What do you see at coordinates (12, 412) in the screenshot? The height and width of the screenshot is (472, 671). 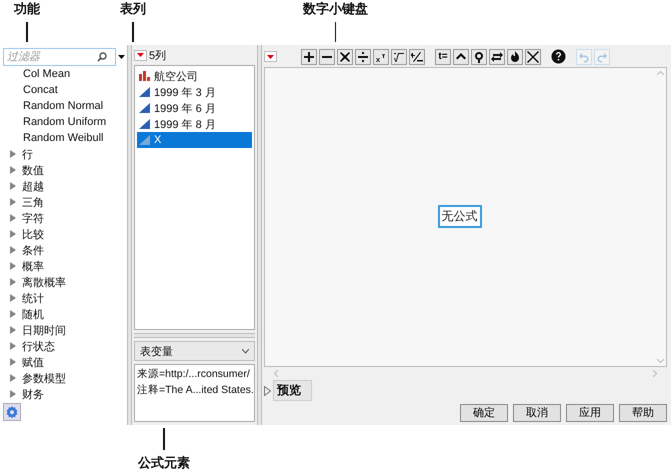 I see `gear-icon` at bounding box center [12, 412].